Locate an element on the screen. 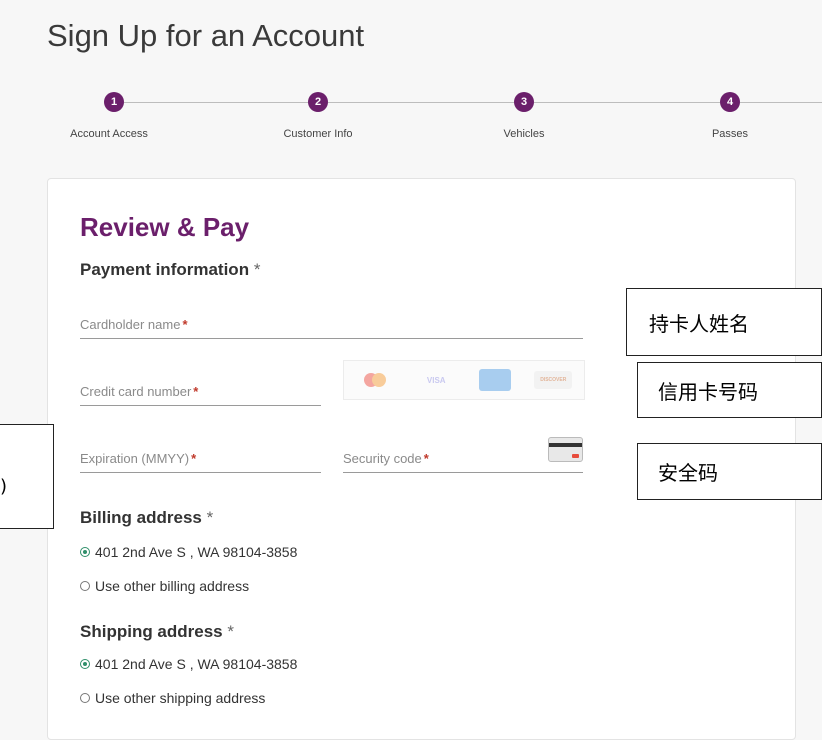 This screenshot has height=740, width=822. expiration-placeholder: Expiration (MMYY) is located at coordinates (135, 458).